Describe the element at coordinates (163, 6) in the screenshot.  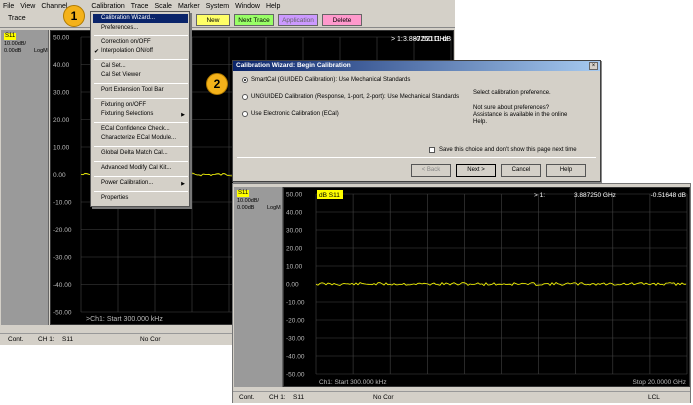
I see `menu-scale: Scale` at that location.